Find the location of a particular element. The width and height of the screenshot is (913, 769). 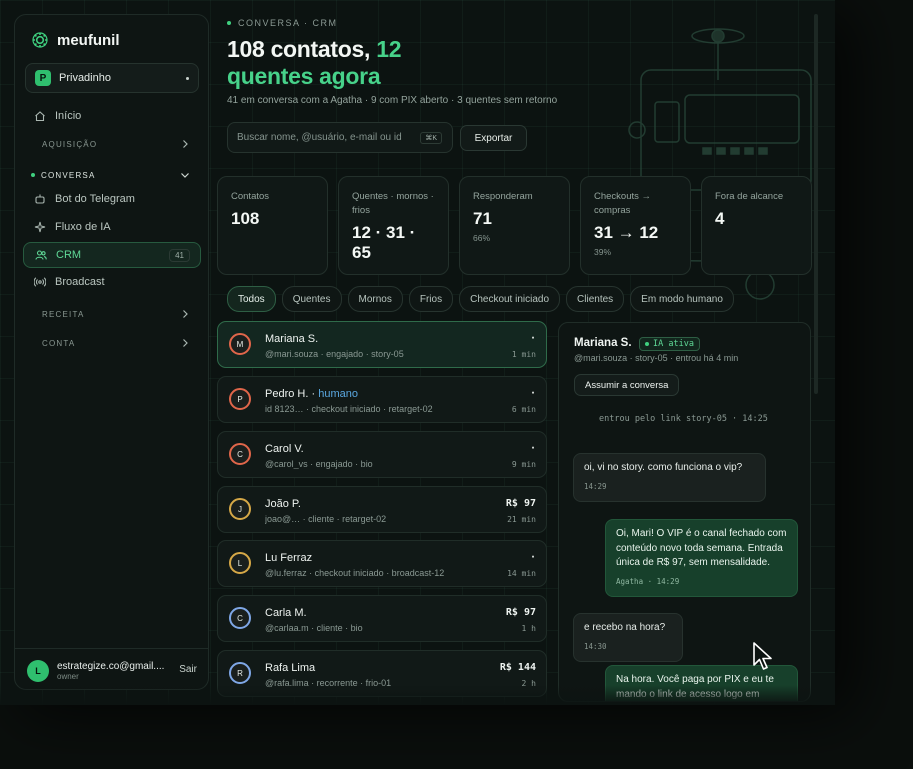

contact-avatar: L is located at coordinates (240, 563).